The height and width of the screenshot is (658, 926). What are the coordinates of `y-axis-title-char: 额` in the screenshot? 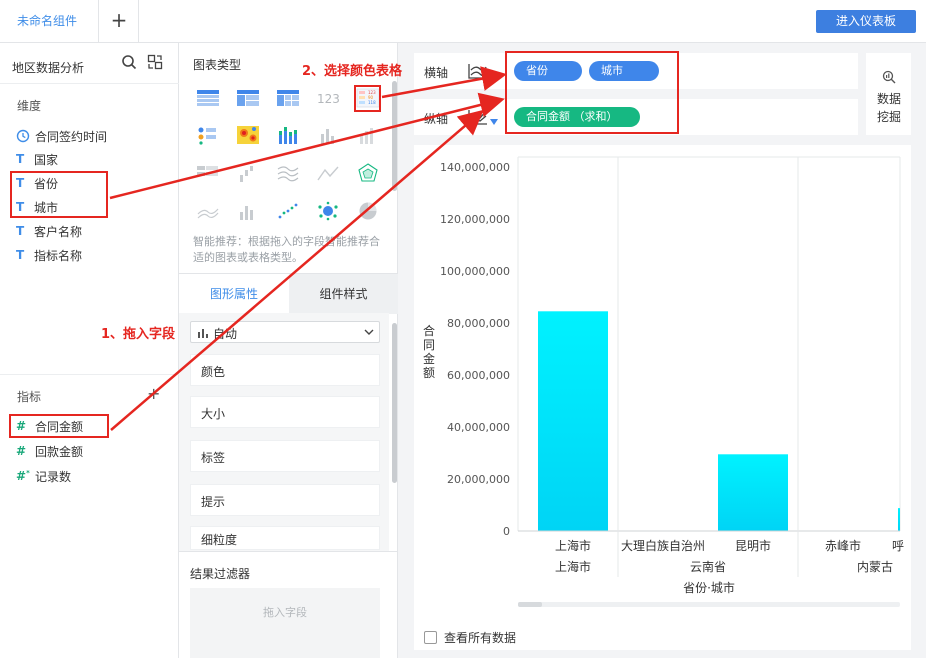 It's located at (429, 373).